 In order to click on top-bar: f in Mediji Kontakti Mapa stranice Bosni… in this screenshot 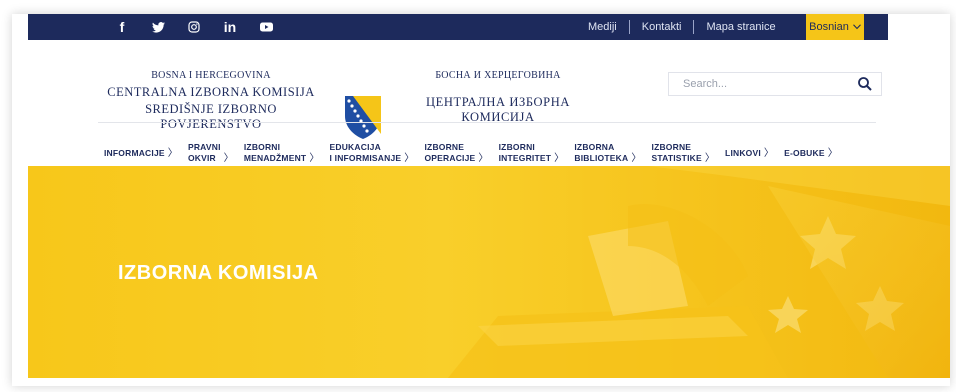, I will do `click(458, 27)`.